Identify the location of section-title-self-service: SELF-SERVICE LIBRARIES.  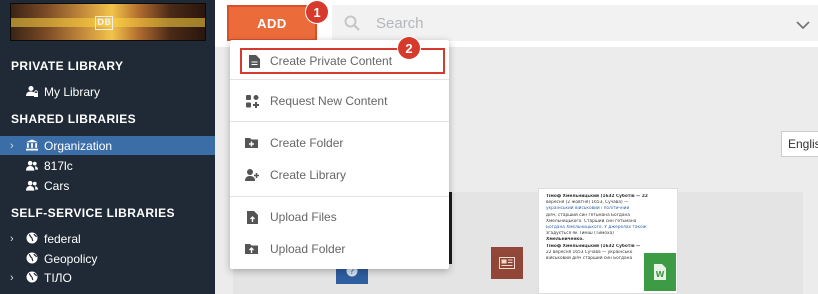
(93, 213).